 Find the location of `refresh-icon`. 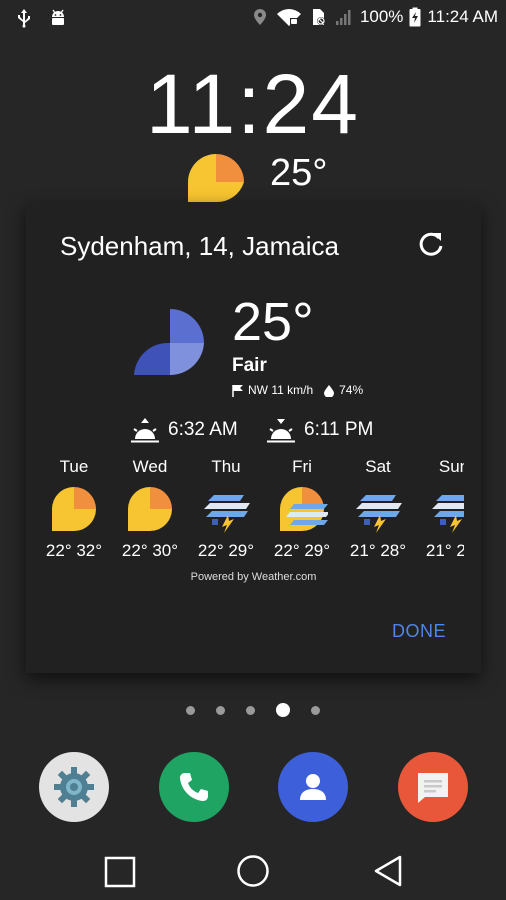

refresh-icon is located at coordinates (431, 244).